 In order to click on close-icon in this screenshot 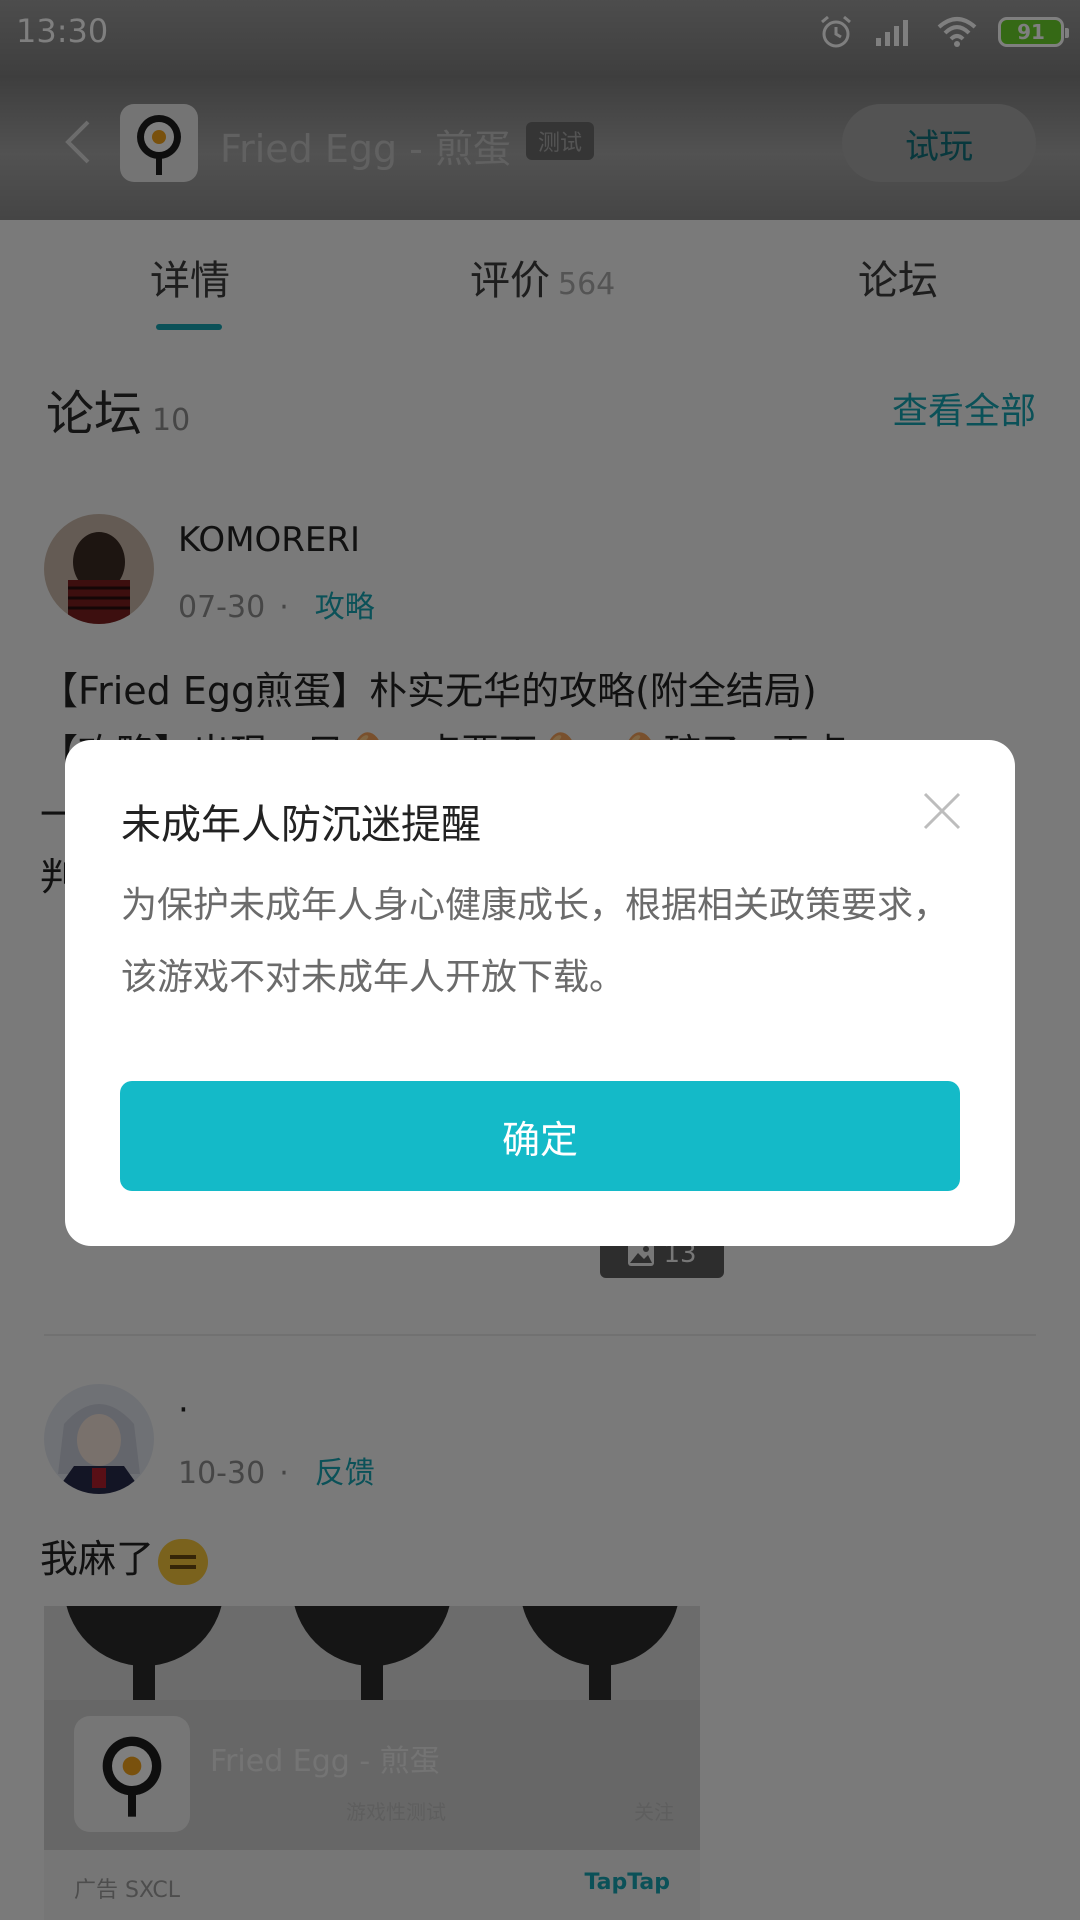, I will do `click(942, 811)`.